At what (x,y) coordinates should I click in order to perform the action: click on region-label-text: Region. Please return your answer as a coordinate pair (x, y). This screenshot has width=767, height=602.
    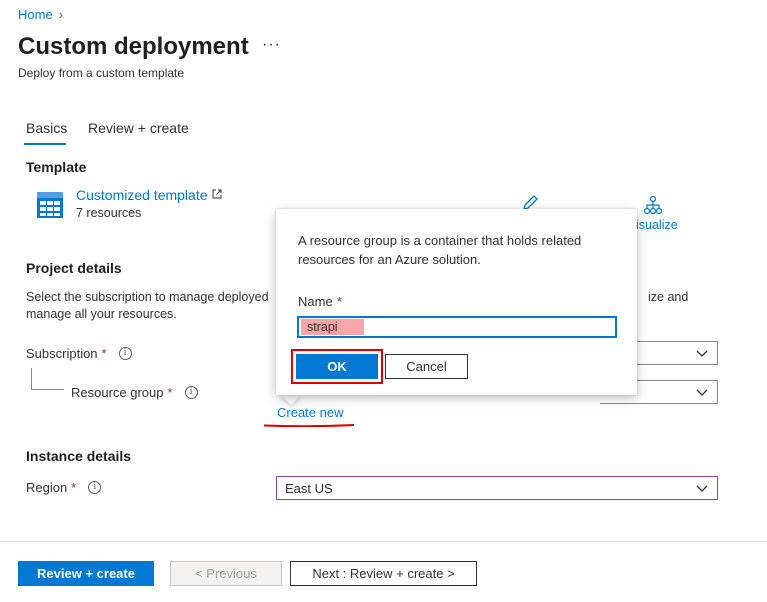
    Looking at the image, I should click on (47, 487).